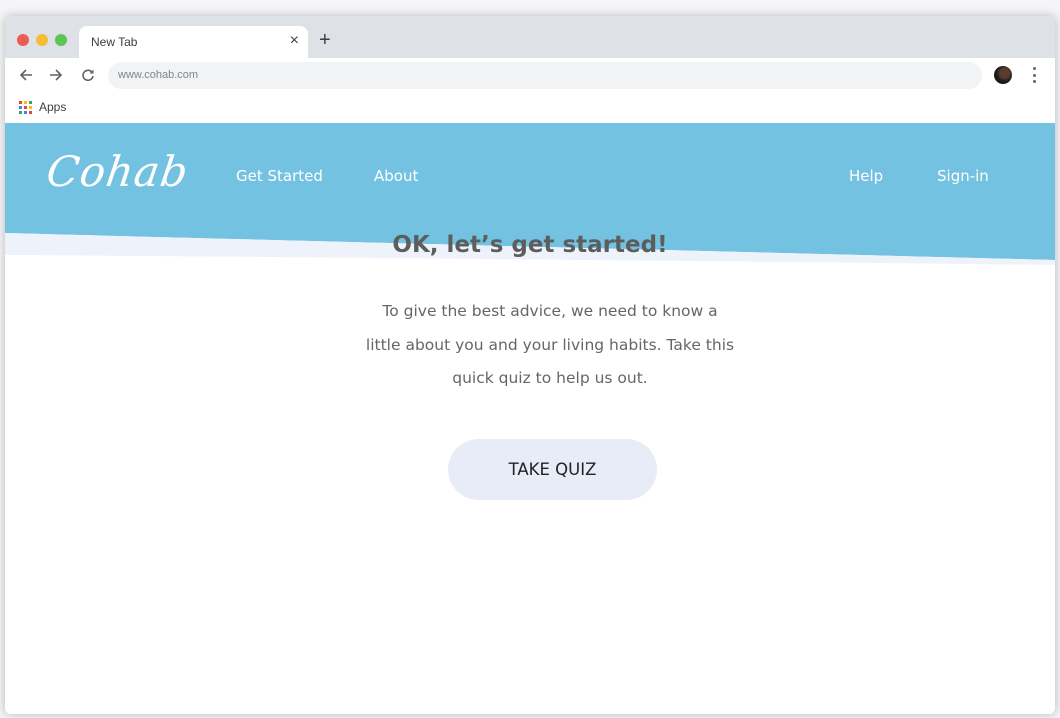 This screenshot has width=1060, height=718. Describe the element at coordinates (88, 75) in the screenshot. I see `reload-icon` at that location.